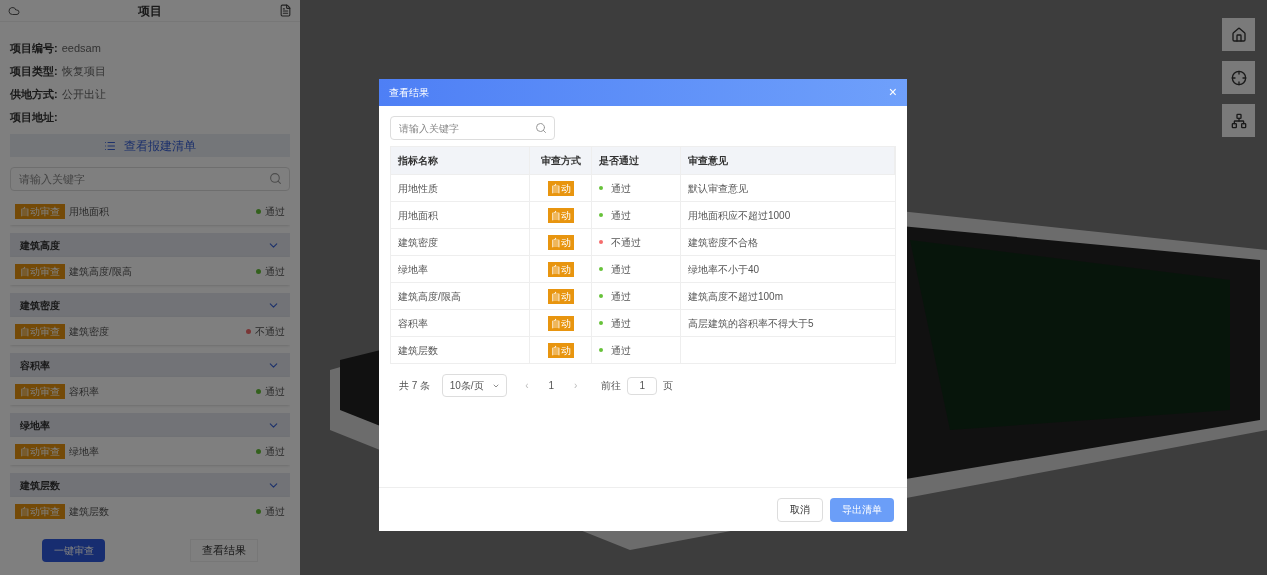 The width and height of the screenshot is (1267, 575). Describe the element at coordinates (40, 305) in the screenshot. I see `group-title: 建筑密度` at that location.